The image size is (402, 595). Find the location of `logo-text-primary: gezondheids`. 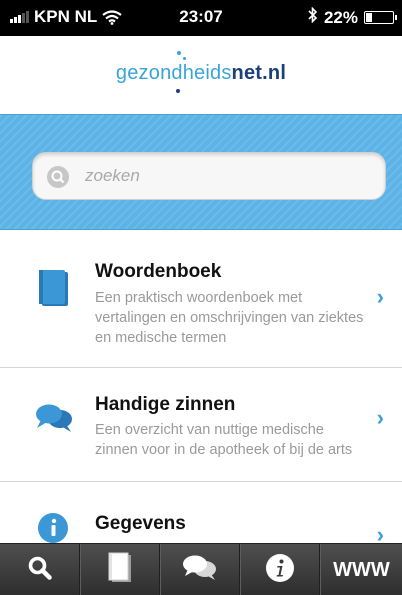

logo-text-primary: gezondheids is located at coordinates (173, 73).